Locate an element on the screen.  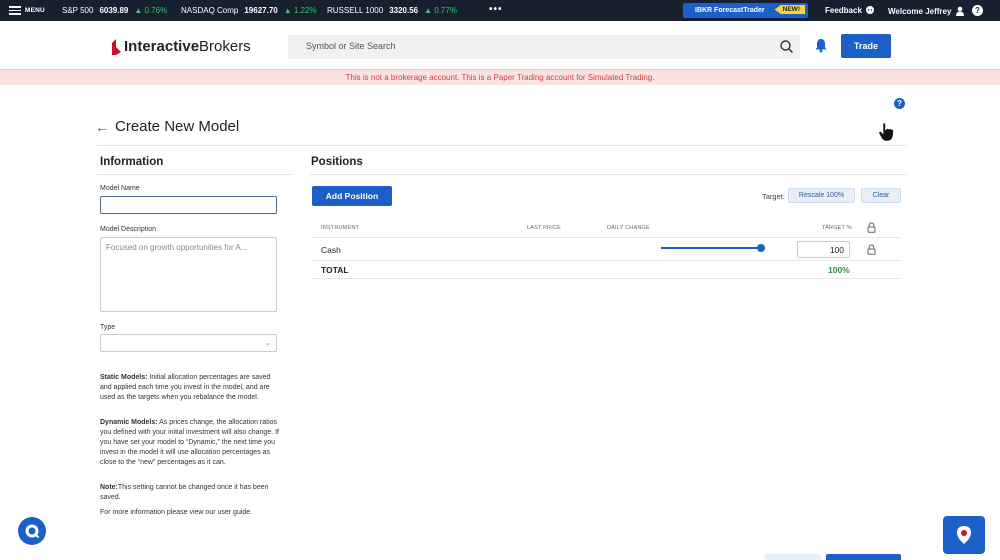
feedback-button: Feedback is located at coordinates (850, 10).